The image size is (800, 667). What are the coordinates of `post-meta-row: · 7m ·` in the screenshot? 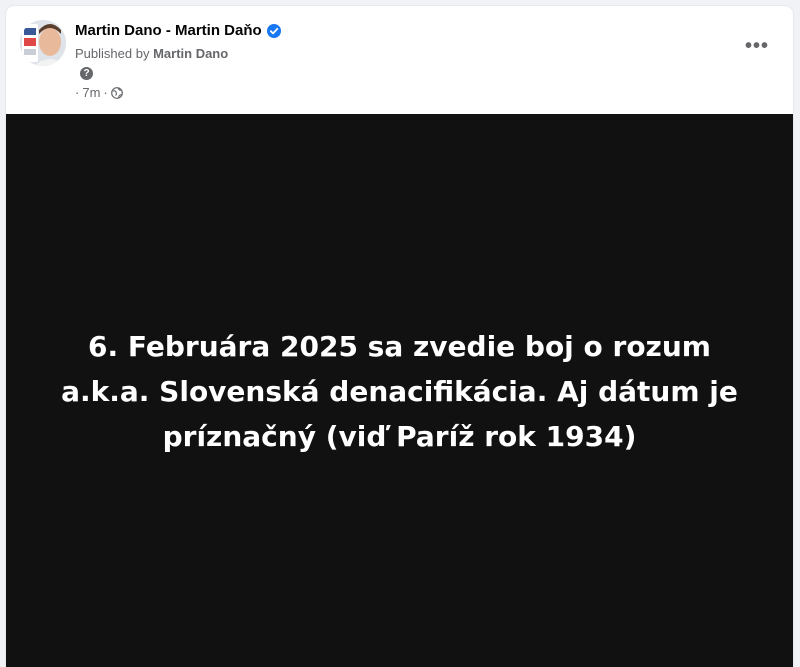 It's located at (99, 92).